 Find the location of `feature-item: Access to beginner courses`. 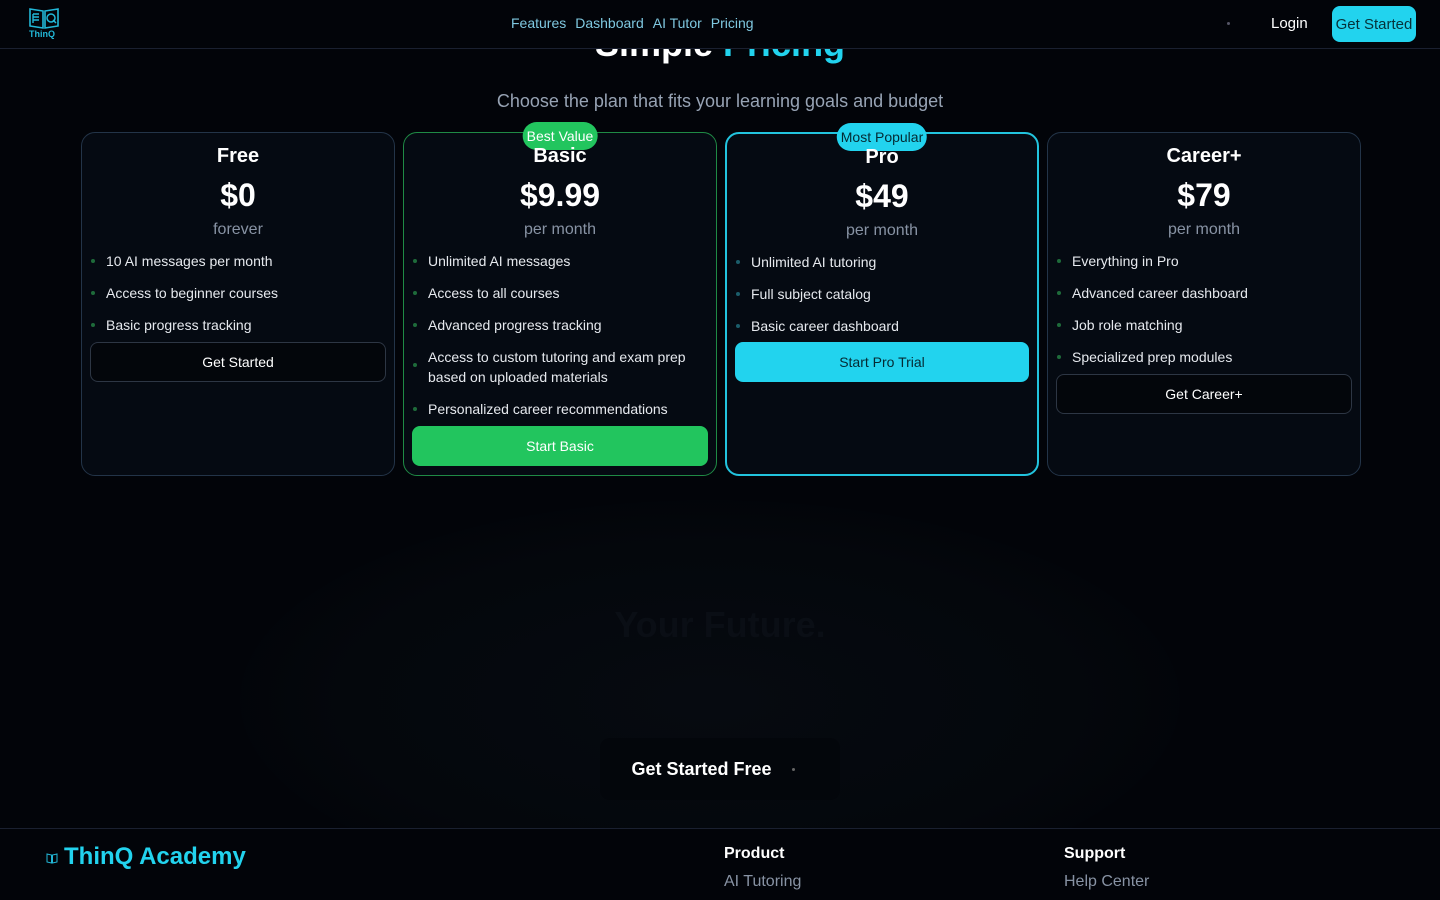

feature-item: Access to beginner courses is located at coordinates (238, 293).